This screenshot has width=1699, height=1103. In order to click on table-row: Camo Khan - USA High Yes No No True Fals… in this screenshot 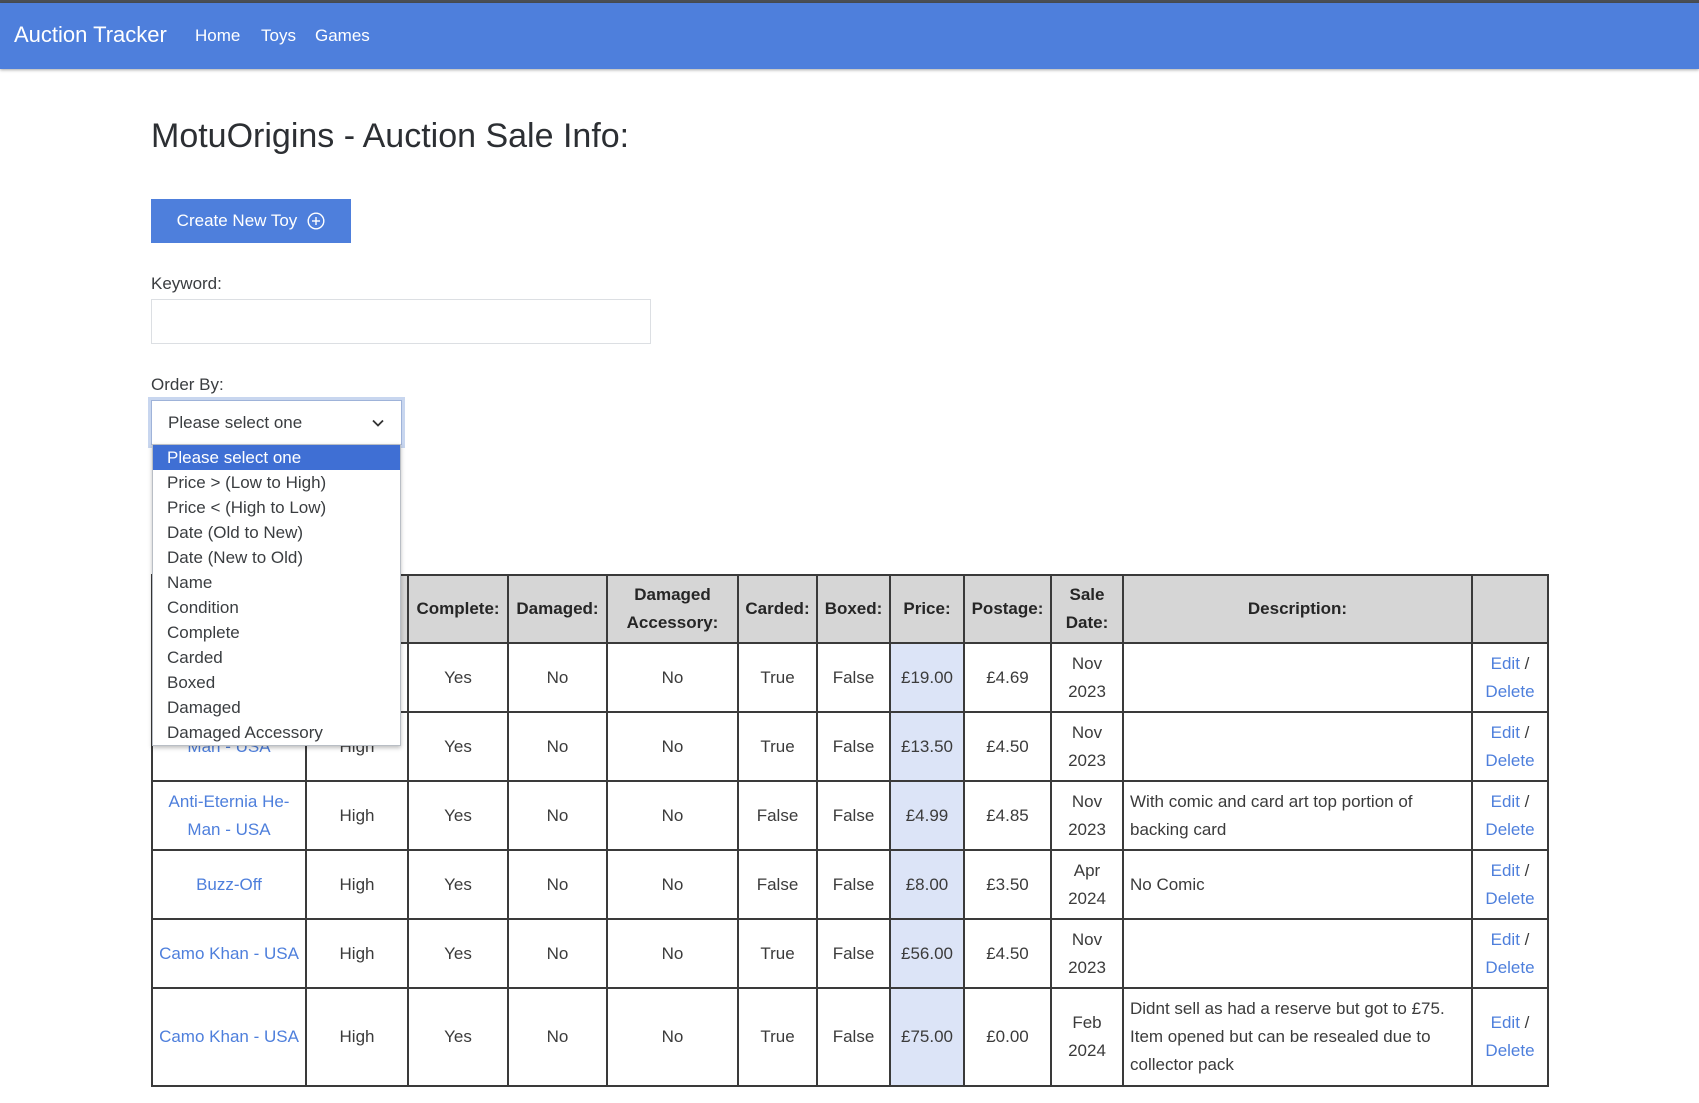, I will do `click(850, 1037)`.